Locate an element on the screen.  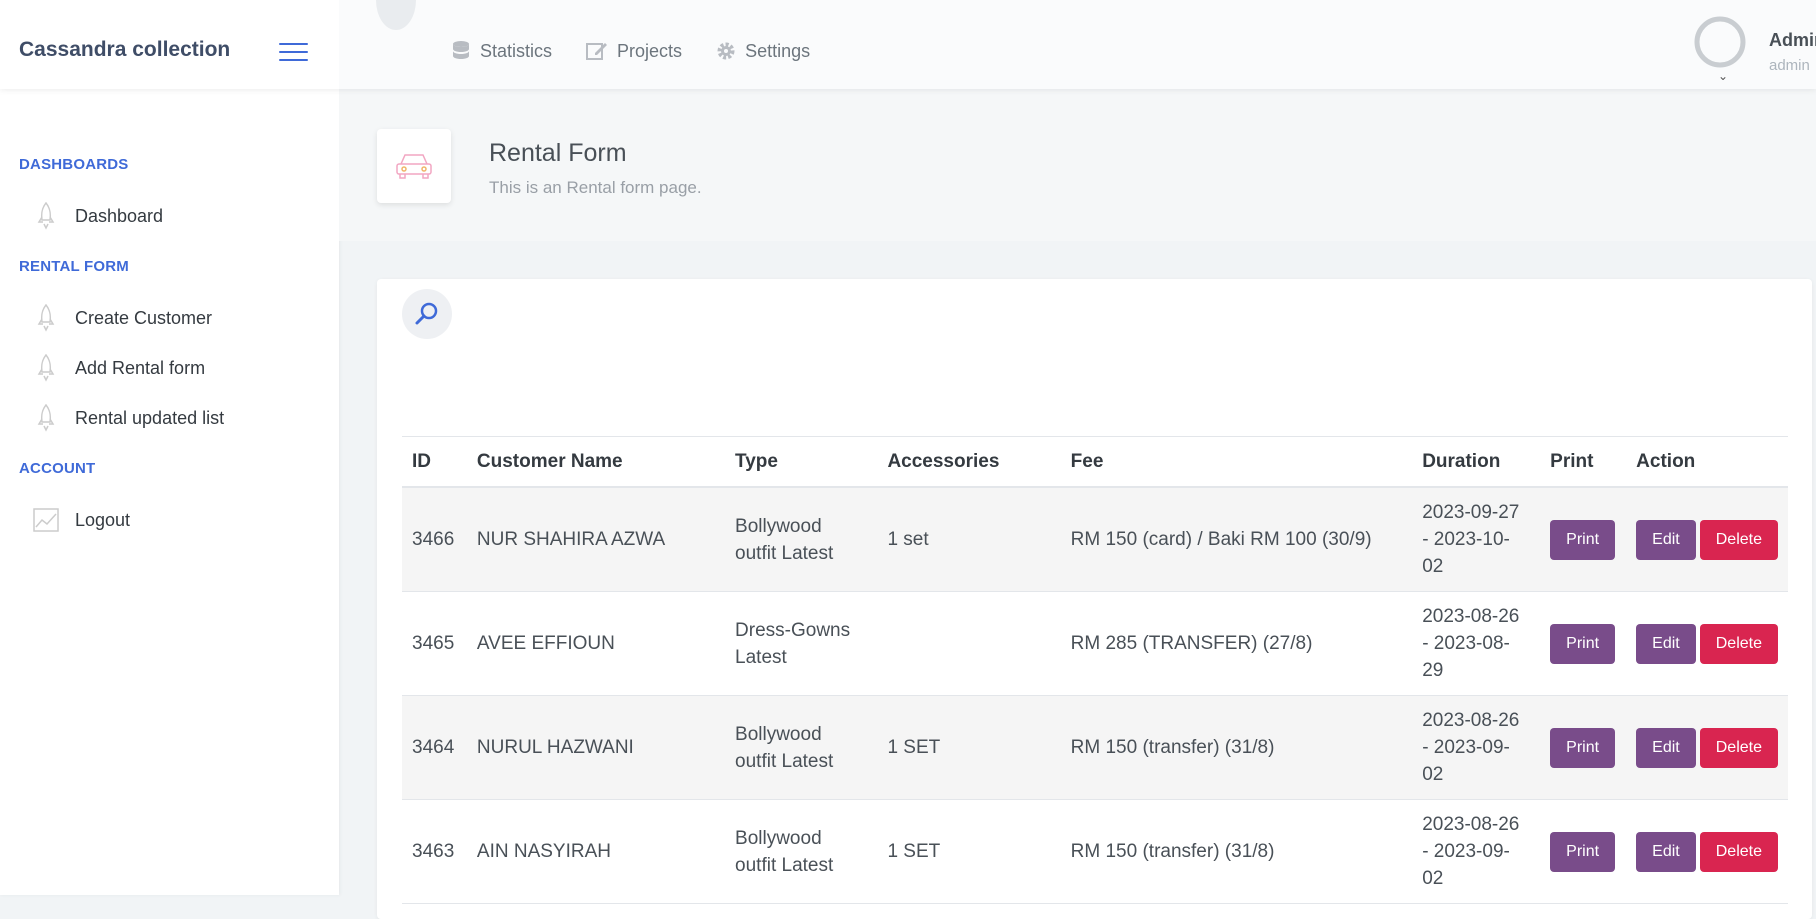
sidebar-item-logout: Logout is located at coordinates (176, 520).